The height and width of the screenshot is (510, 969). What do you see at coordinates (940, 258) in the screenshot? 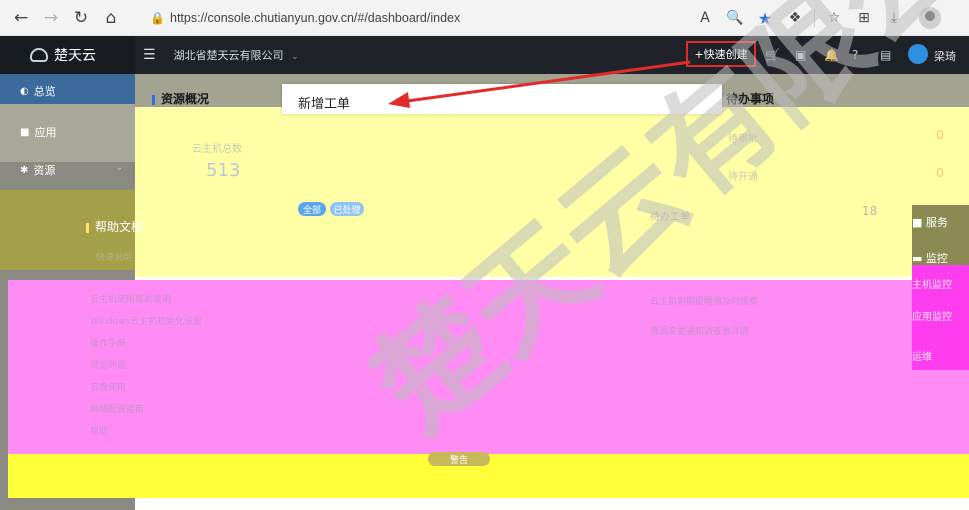
I see `side-monitor-button: ▬ 监控` at bounding box center [940, 258].